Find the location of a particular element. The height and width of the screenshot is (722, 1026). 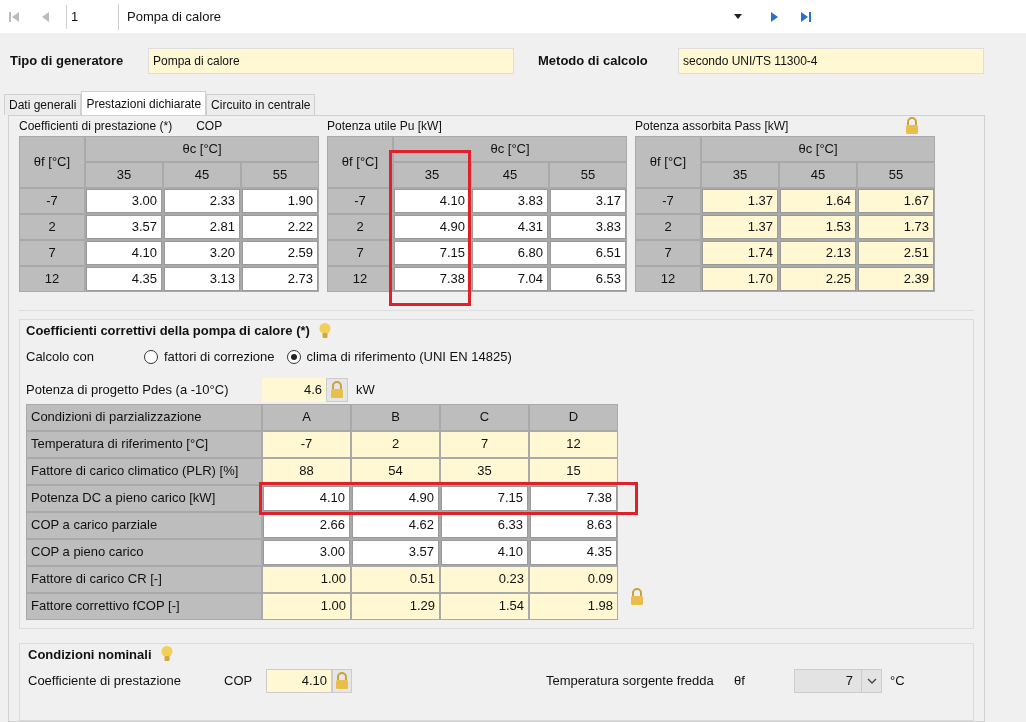

row-header: COP a carico parziale is located at coordinates (144, 525).